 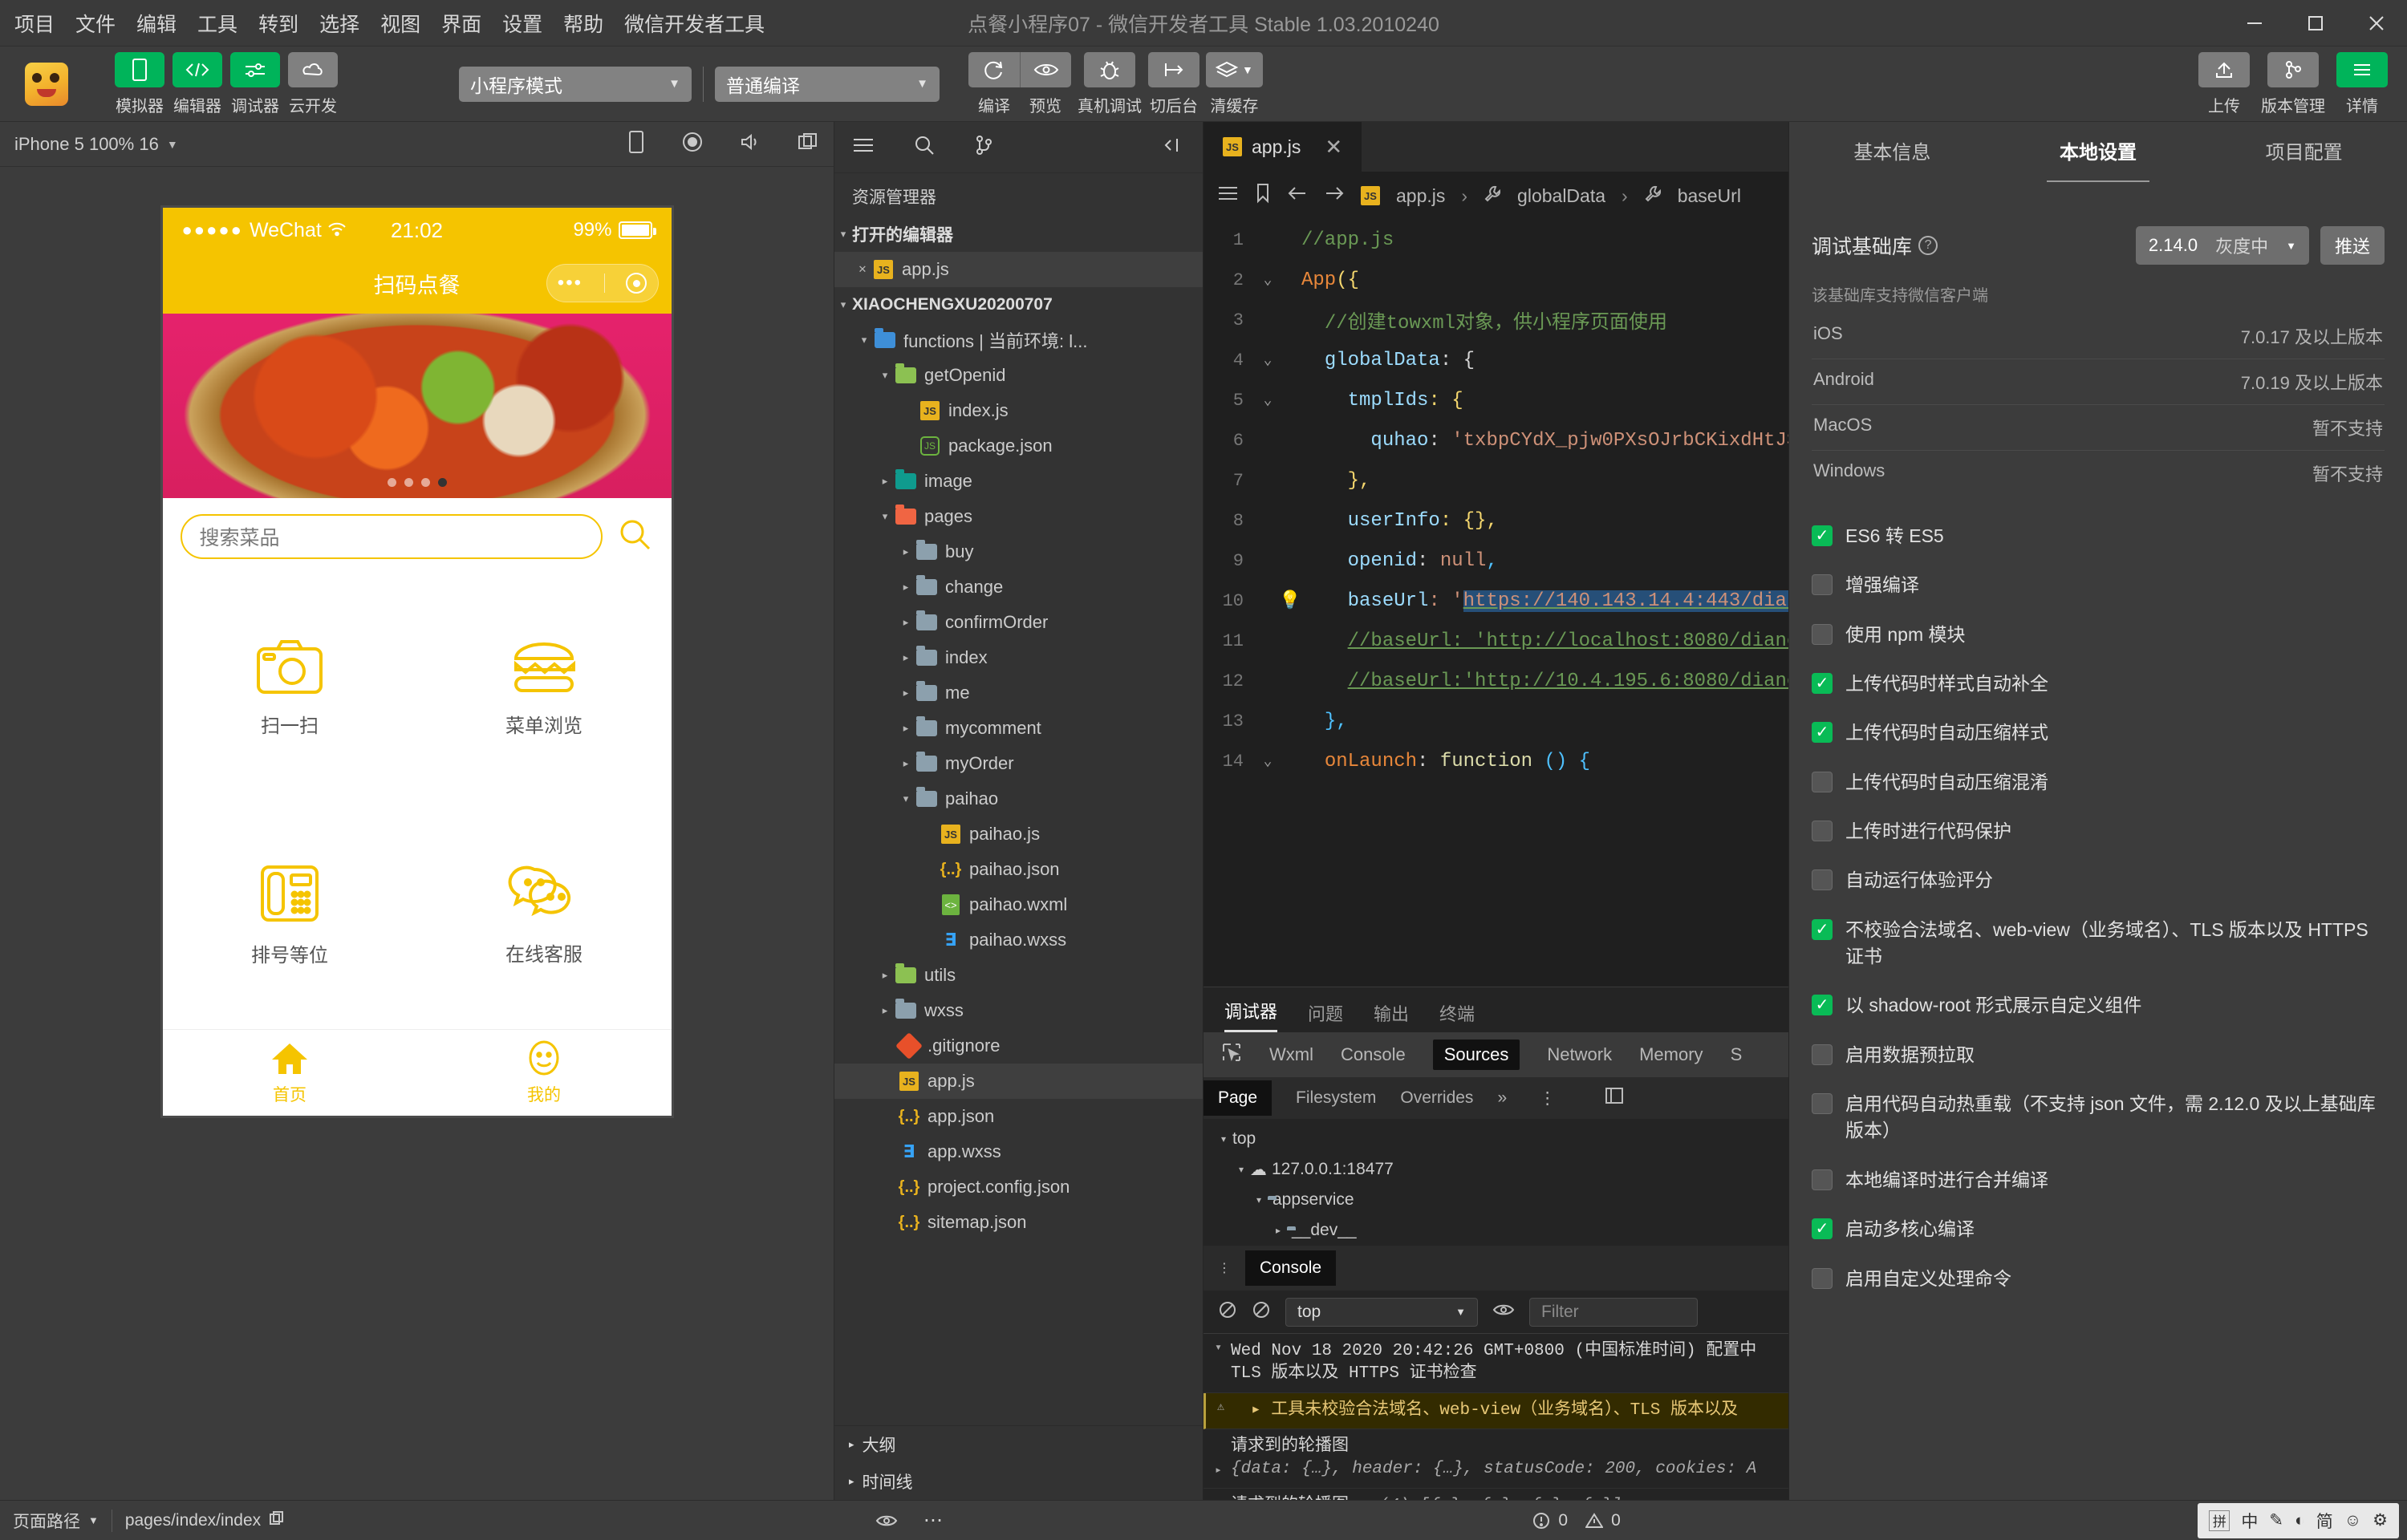 I want to click on checkbox-data-prefetch: 启用数据预拉取, so click(x=2099, y=1055).